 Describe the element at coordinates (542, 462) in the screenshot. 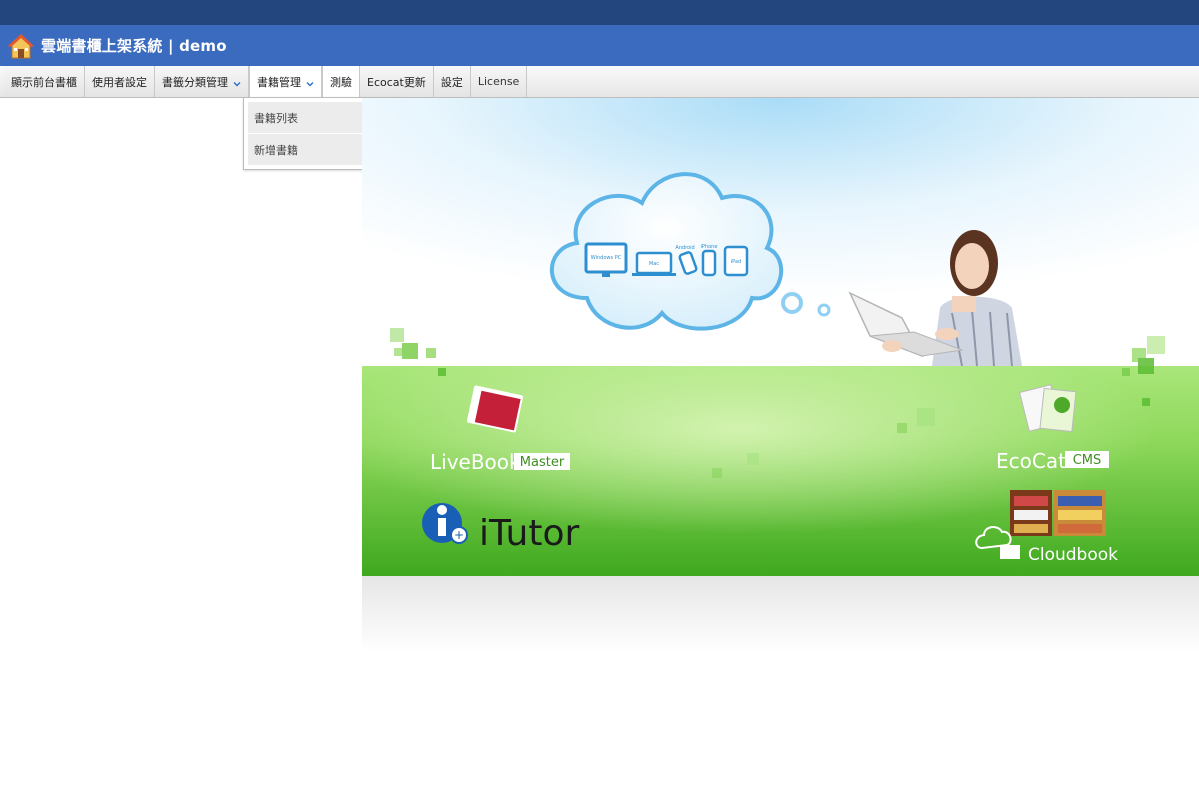

I see `livebook-badge: Master` at that location.